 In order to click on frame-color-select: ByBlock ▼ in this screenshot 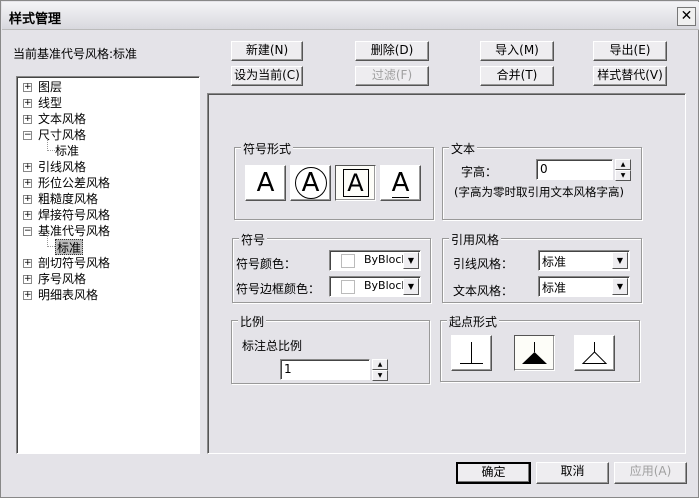, I will do `click(375, 286)`.